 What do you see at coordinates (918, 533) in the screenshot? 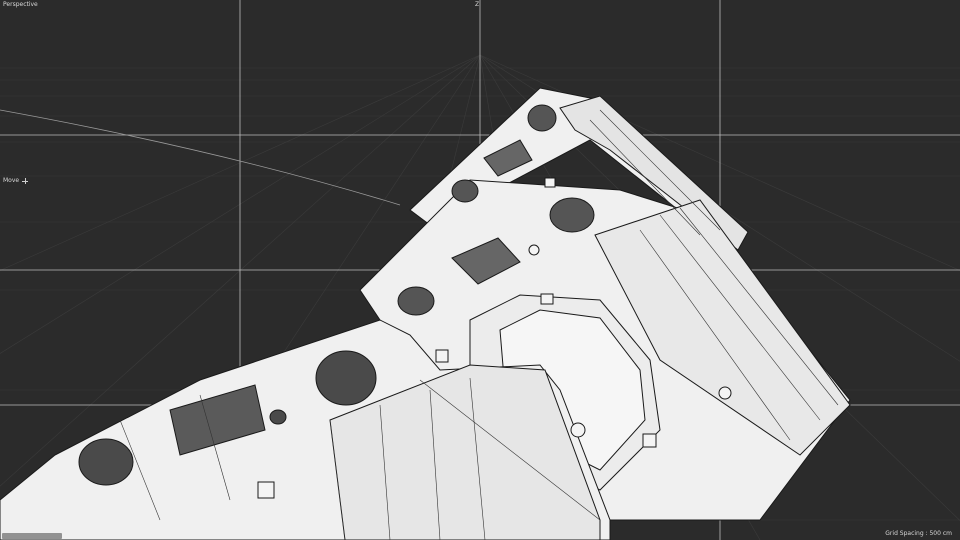
I see `grid-spacing-label: Grid Spacing : 500 cm` at bounding box center [918, 533].